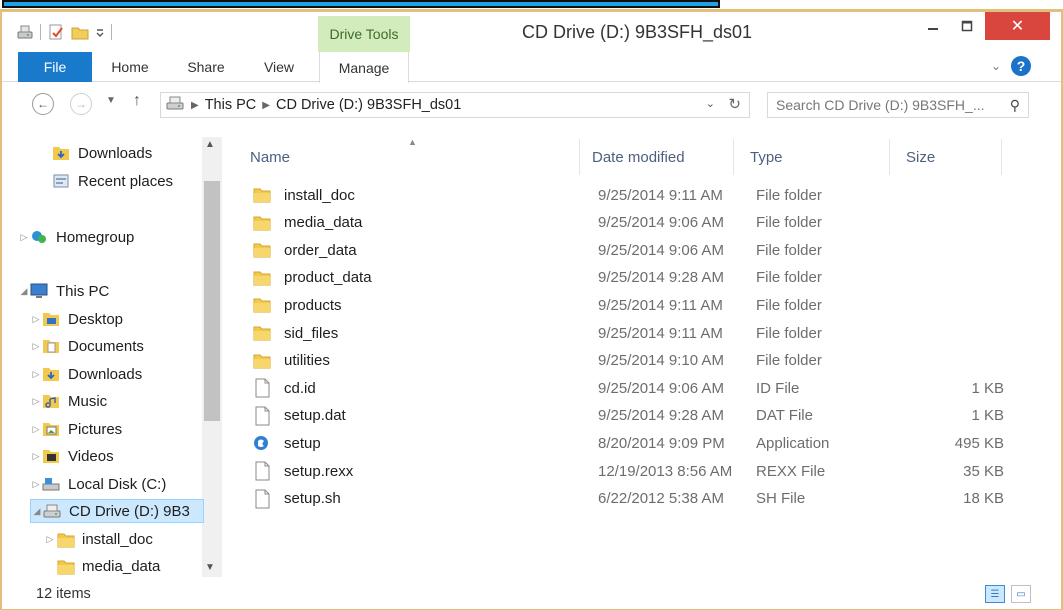 The width and height of the screenshot is (1063, 610). Describe the element at coordinates (407, 157) in the screenshot. I see `column-header-name: Name` at that location.